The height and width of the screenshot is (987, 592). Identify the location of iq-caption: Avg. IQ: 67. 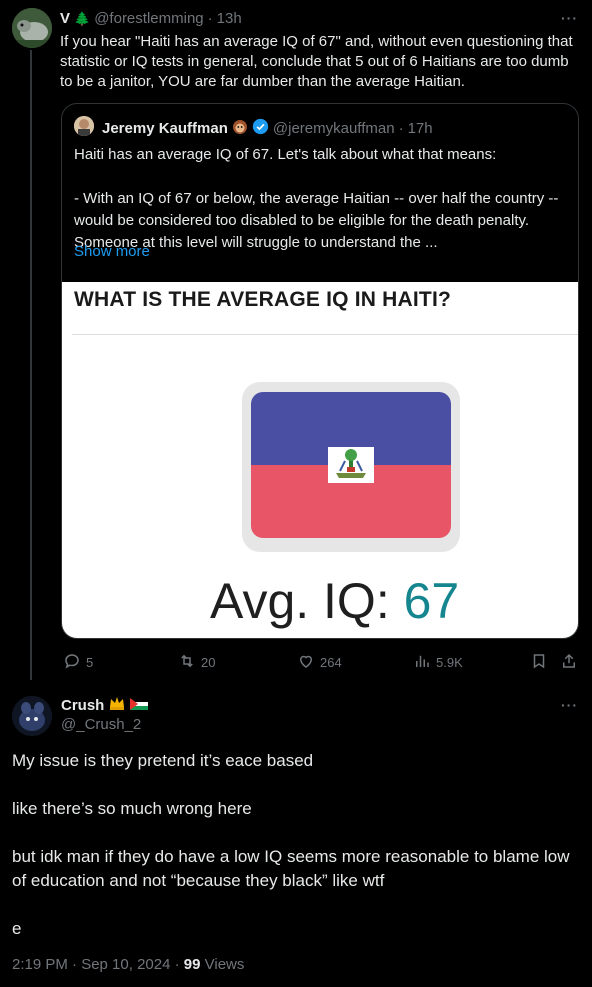
(334, 601).